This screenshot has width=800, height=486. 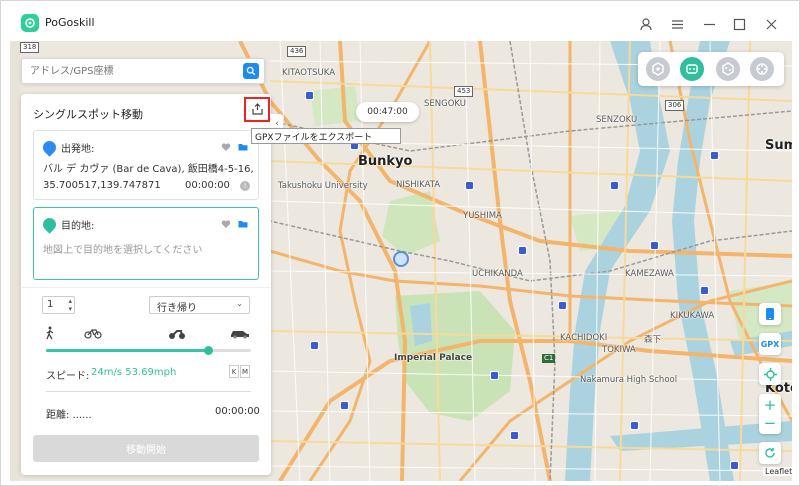 What do you see at coordinates (146, 448) in the screenshot?
I see `start-move-button: 移動開始` at bounding box center [146, 448].